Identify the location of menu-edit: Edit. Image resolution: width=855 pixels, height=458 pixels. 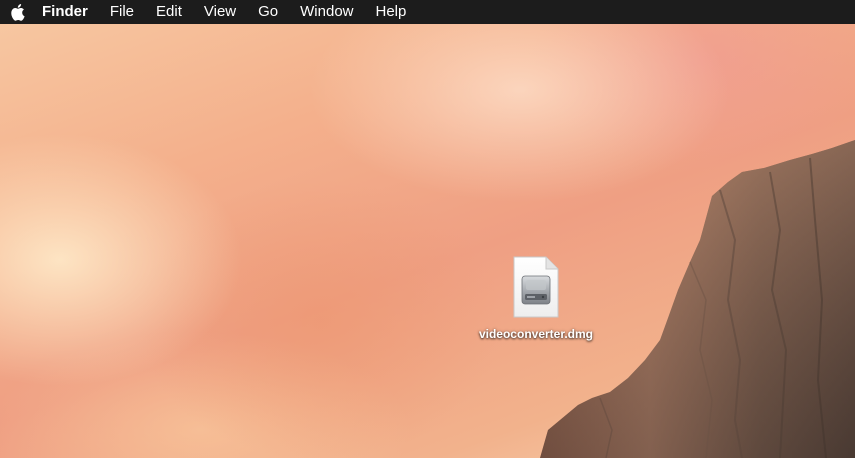
(169, 12).